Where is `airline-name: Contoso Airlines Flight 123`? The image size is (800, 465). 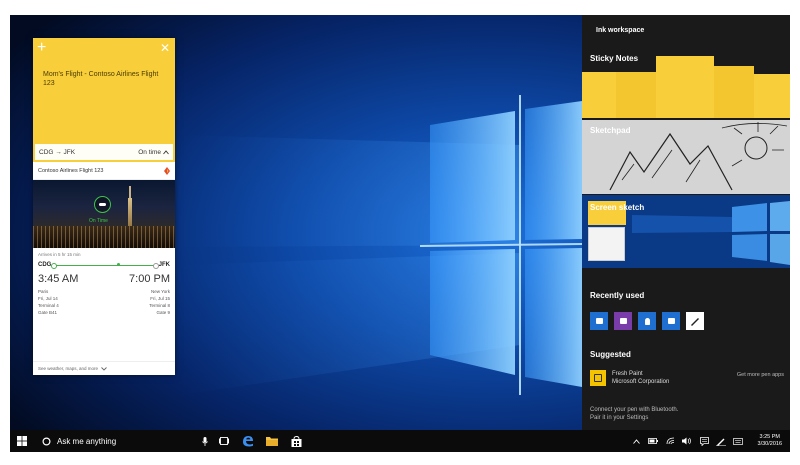 airline-name: Contoso Airlines Flight 123 is located at coordinates (71, 170).